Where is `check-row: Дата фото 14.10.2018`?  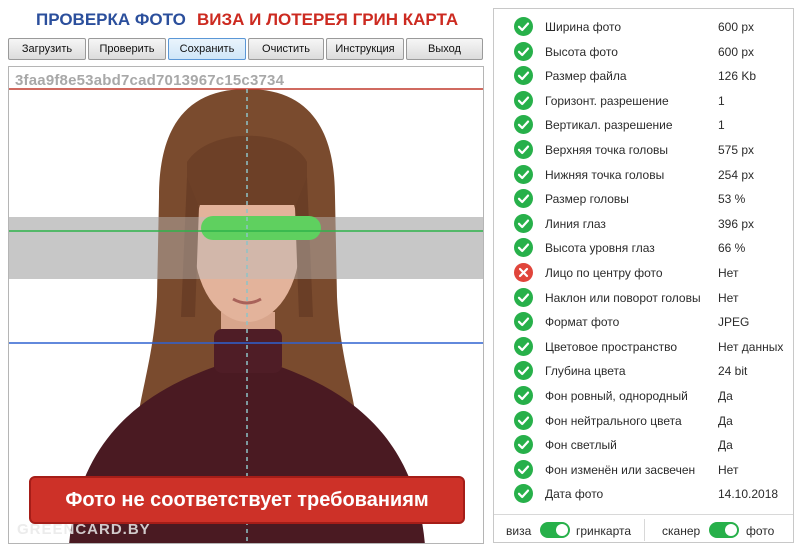
check-row: Дата фото 14.10.2018 is located at coordinates (643, 494).